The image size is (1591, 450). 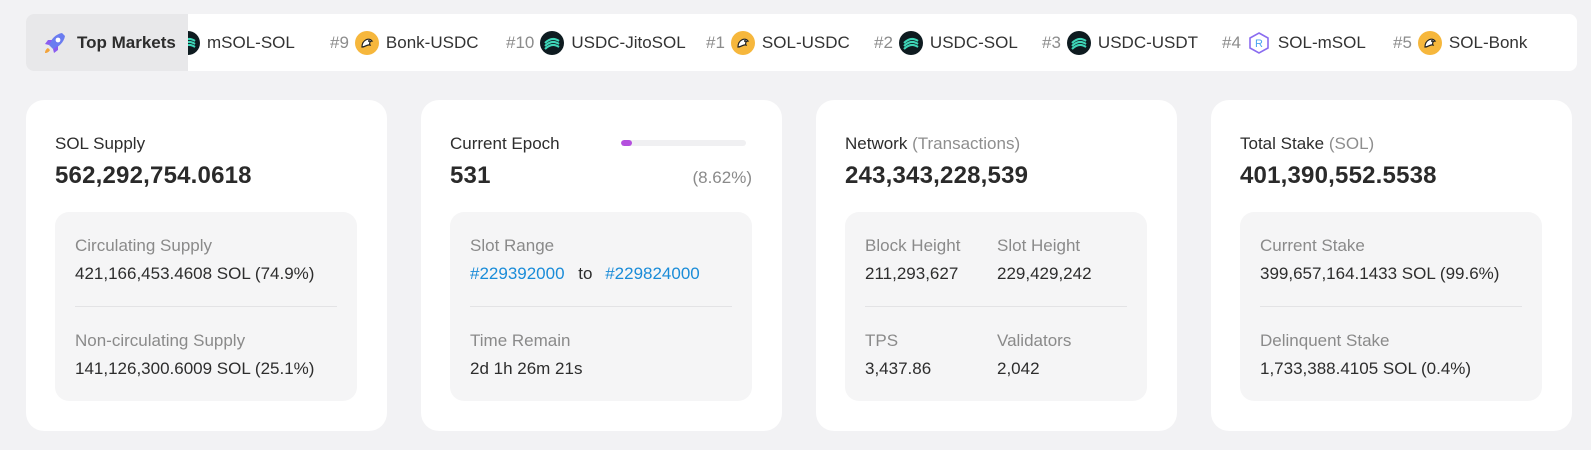 What do you see at coordinates (912, 273) in the screenshot?
I see `block-height-value: 211,293,627` at bounding box center [912, 273].